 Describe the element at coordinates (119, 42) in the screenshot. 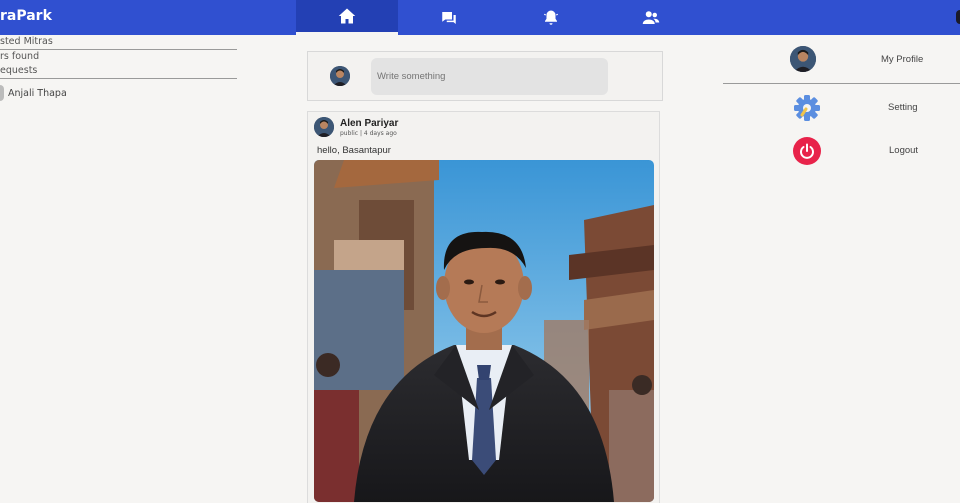

I see `left-menu-trusted-mitras: sted Mitras` at that location.